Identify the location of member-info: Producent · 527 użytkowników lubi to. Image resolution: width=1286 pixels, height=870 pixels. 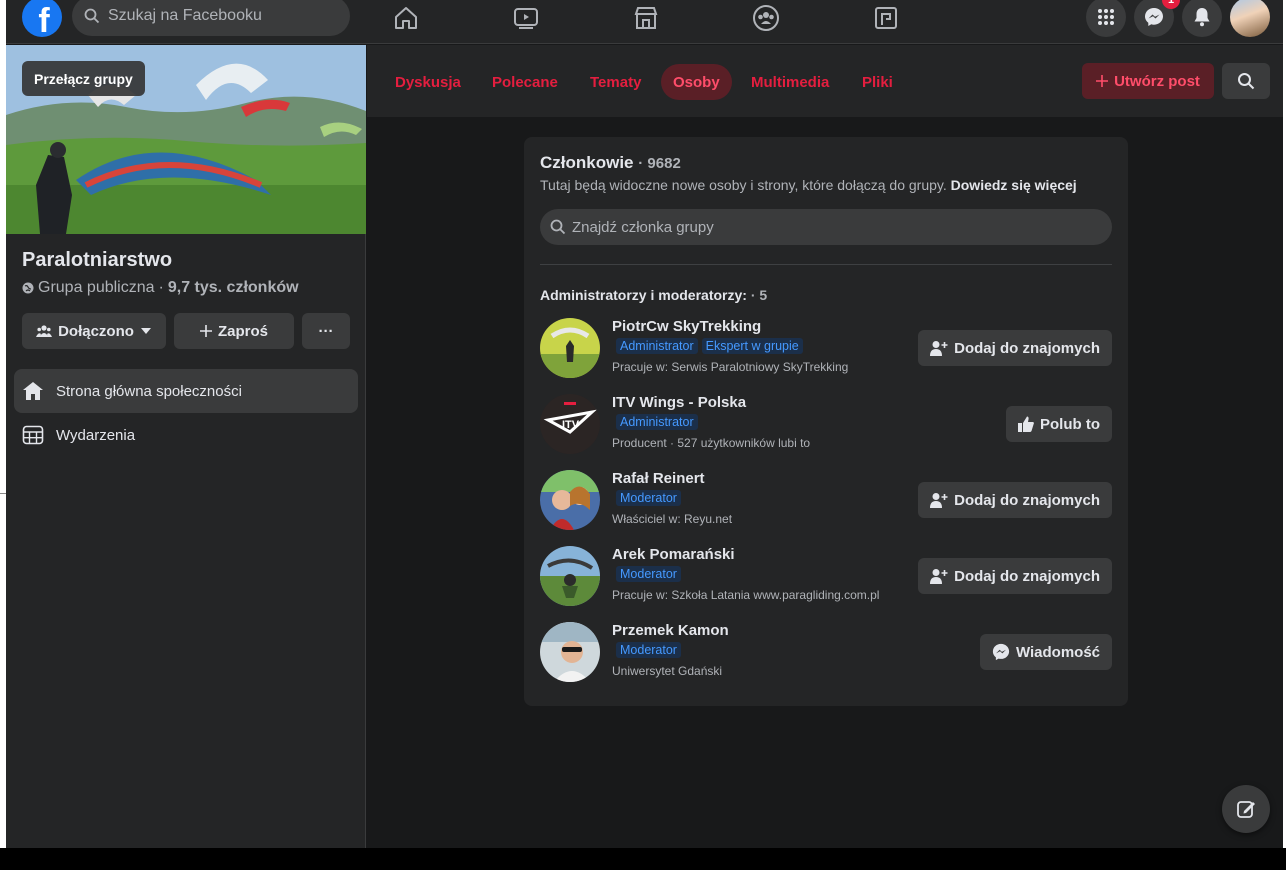
(711, 443).